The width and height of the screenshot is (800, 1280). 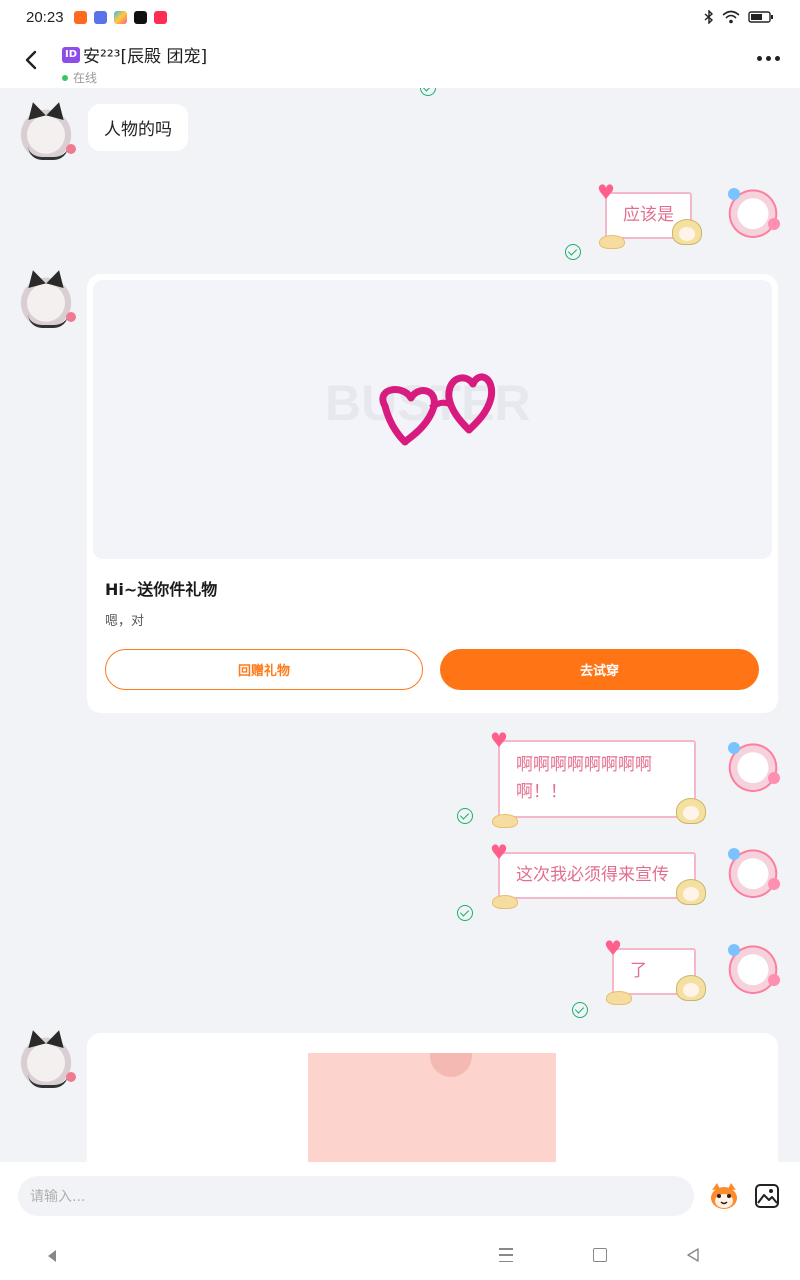 I want to click on message-bubble-received: 人物的吗, so click(x=138, y=127).